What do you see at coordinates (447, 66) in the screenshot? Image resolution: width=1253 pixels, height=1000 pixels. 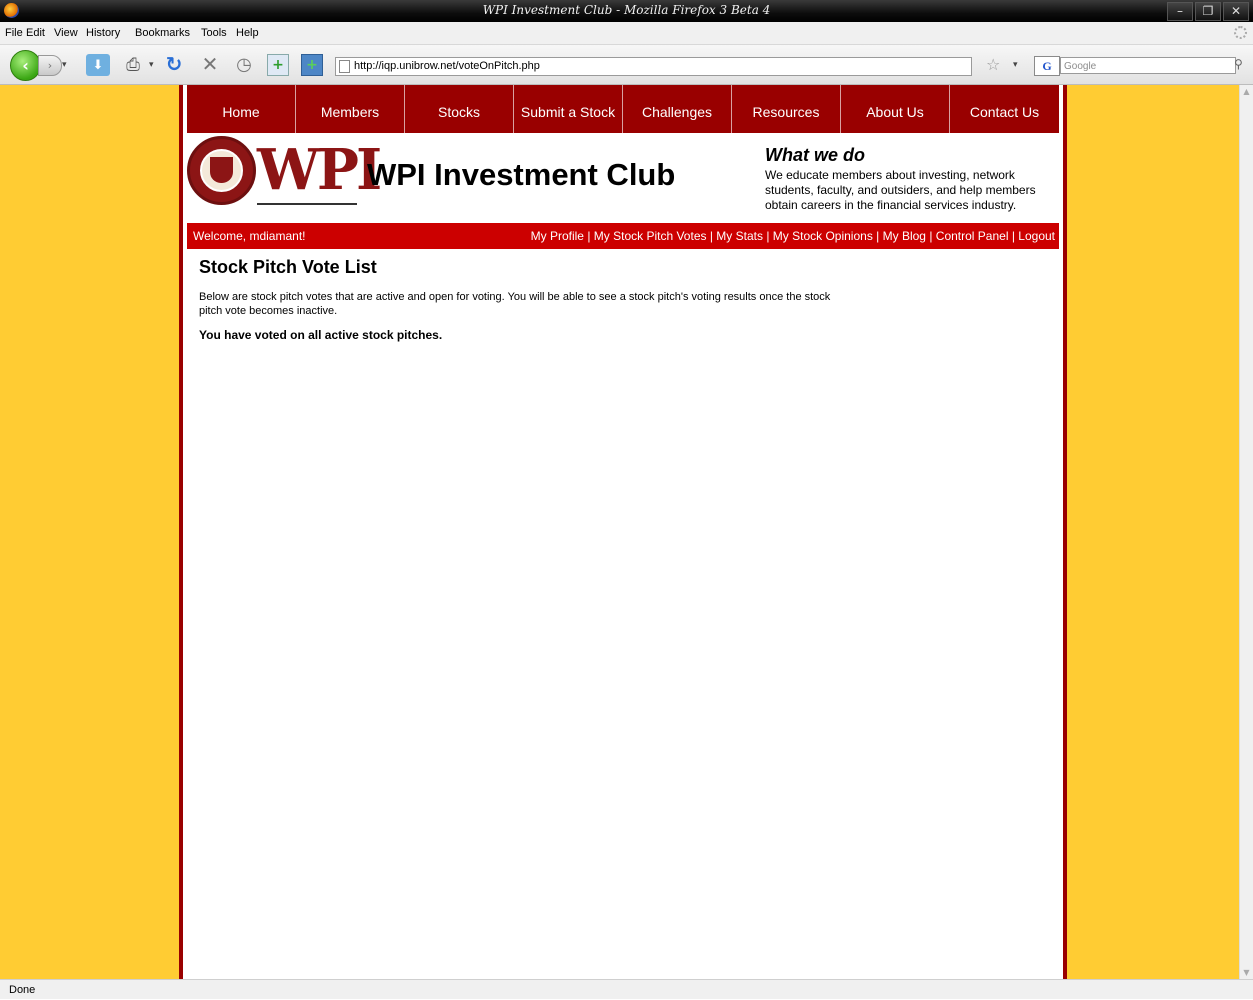 I see `url-text: http://iqp.unibrow.net/voteOnPitch.php` at bounding box center [447, 66].